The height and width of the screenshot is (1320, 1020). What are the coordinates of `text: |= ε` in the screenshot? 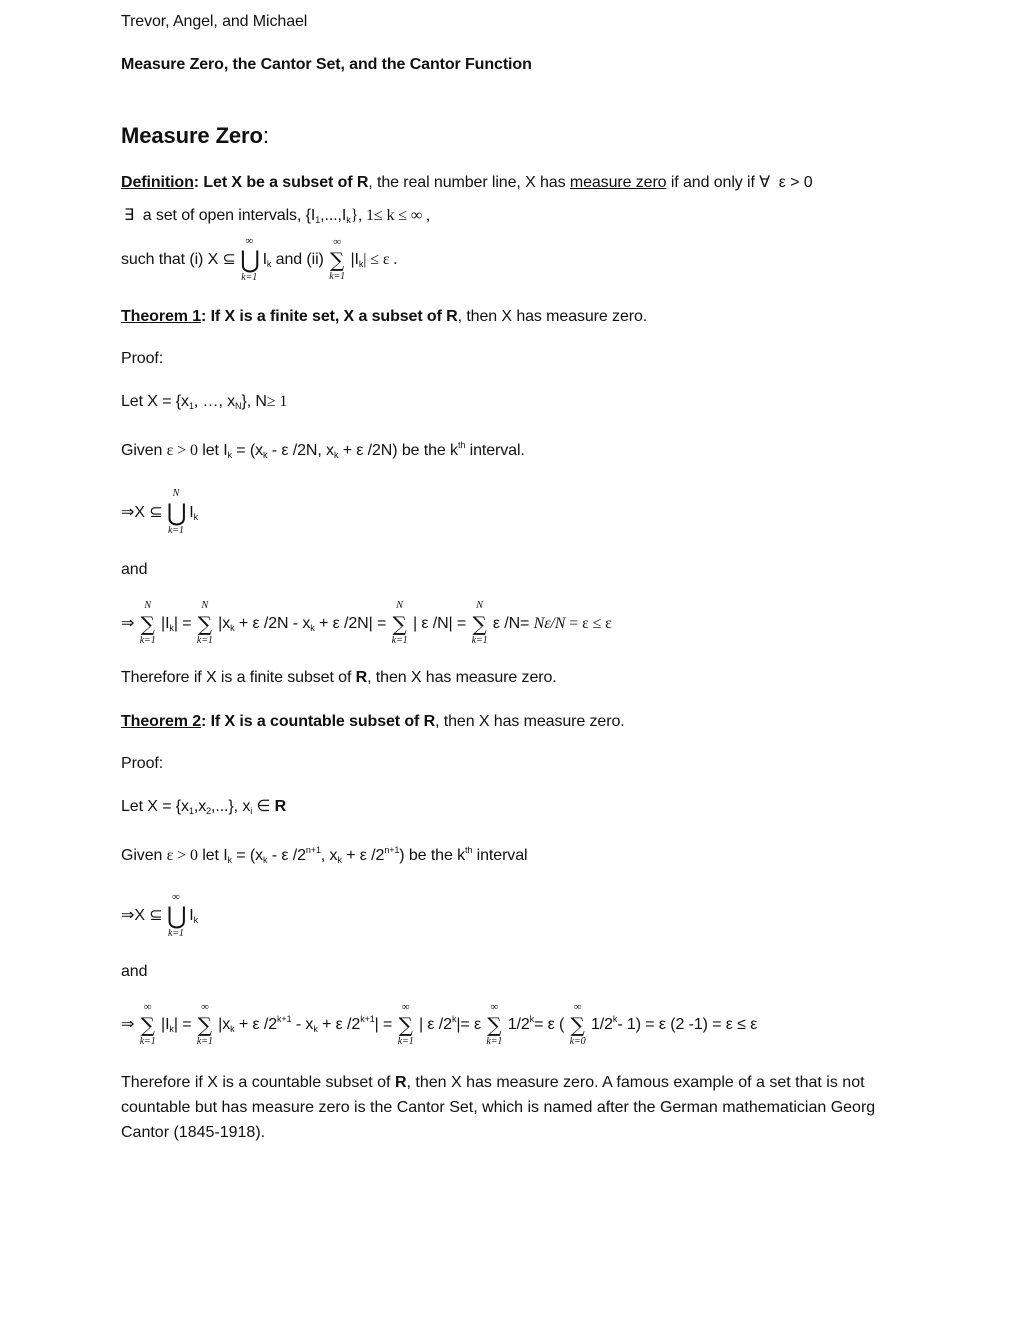 It's located at (471, 1025).